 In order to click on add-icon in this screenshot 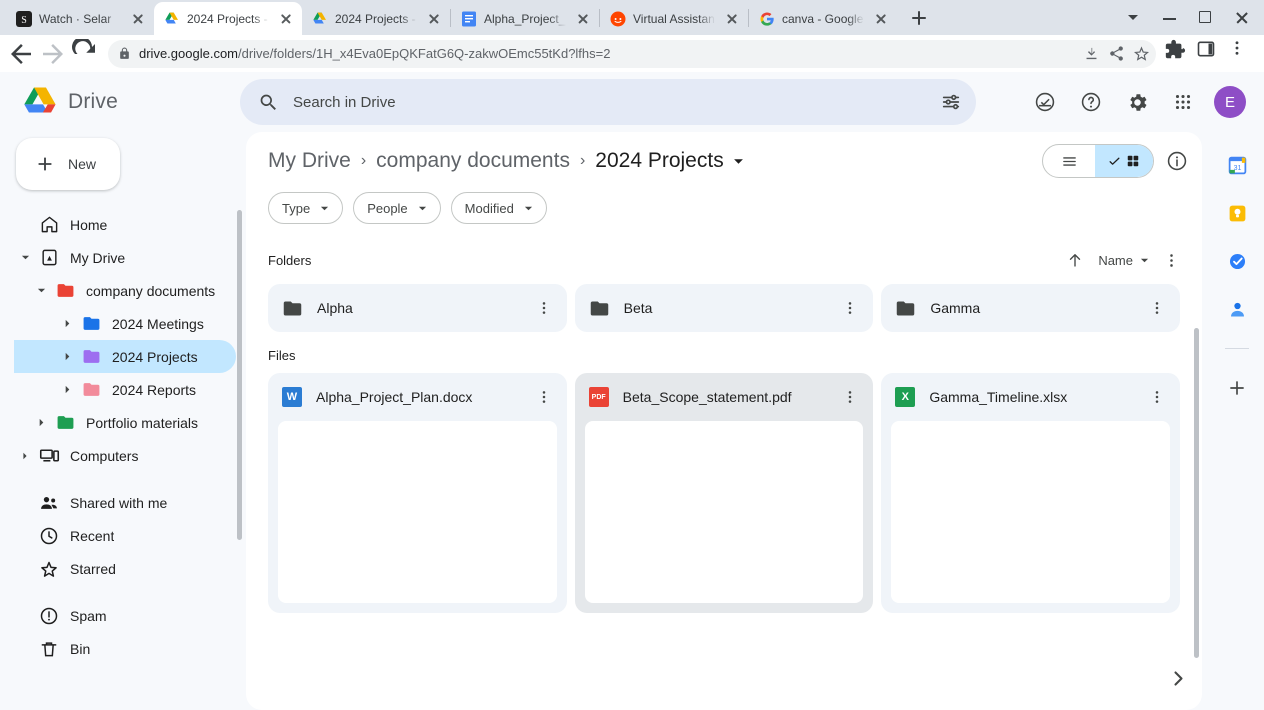, I will do `click(1237, 388)`.